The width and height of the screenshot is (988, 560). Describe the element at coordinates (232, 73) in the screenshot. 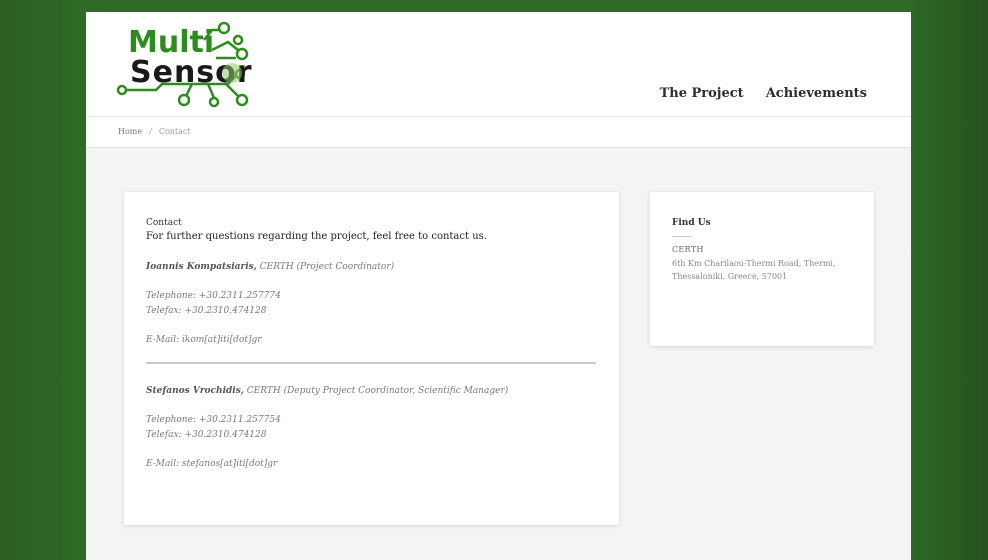

I see `logo-glow-icon` at that location.